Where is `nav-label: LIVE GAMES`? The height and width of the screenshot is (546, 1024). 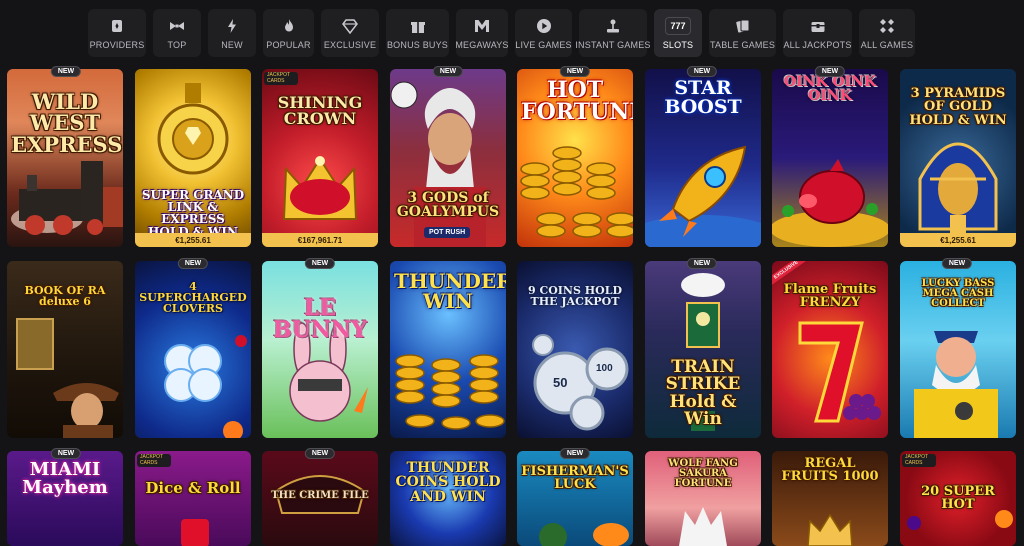 nav-label: LIVE GAMES is located at coordinates (543, 44).